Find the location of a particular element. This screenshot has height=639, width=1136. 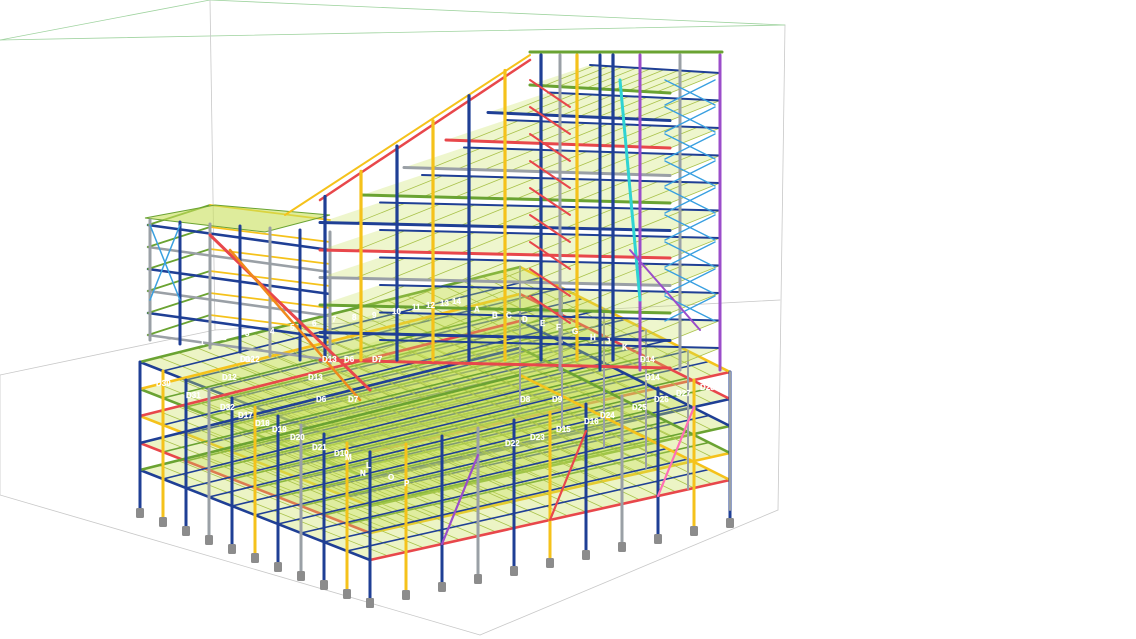

grid-label: D23 is located at coordinates (537, 437).